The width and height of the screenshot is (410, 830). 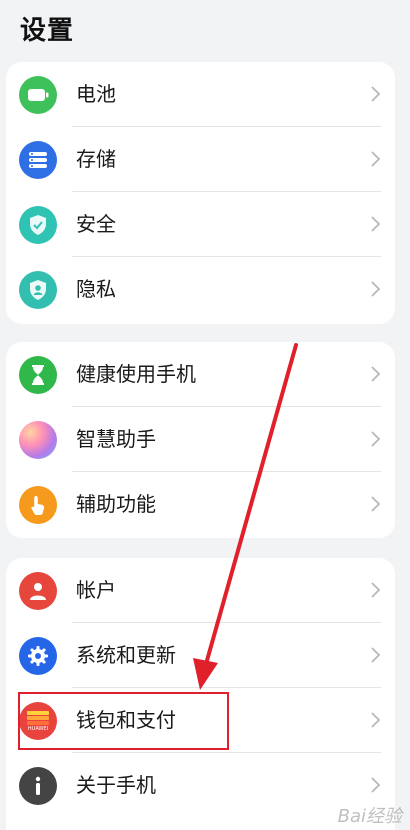 I want to click on watermark: Bai经验, so click(x=369, y=816).